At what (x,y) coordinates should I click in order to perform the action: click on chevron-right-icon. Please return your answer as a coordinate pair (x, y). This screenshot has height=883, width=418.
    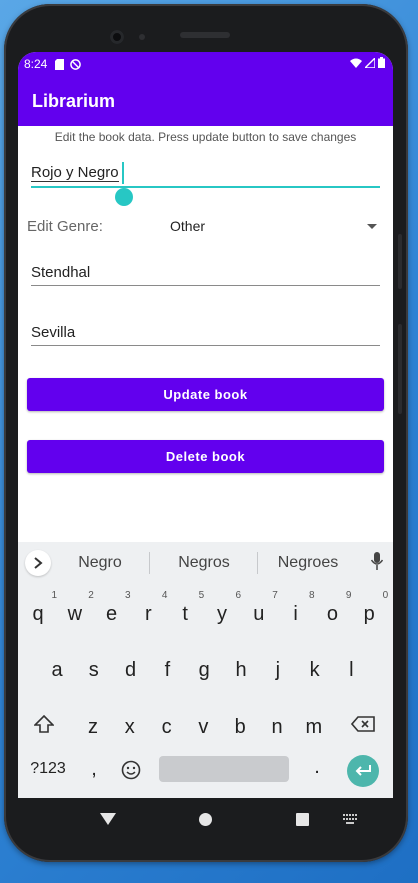
    Looking at the image, I should click on (38, 563).